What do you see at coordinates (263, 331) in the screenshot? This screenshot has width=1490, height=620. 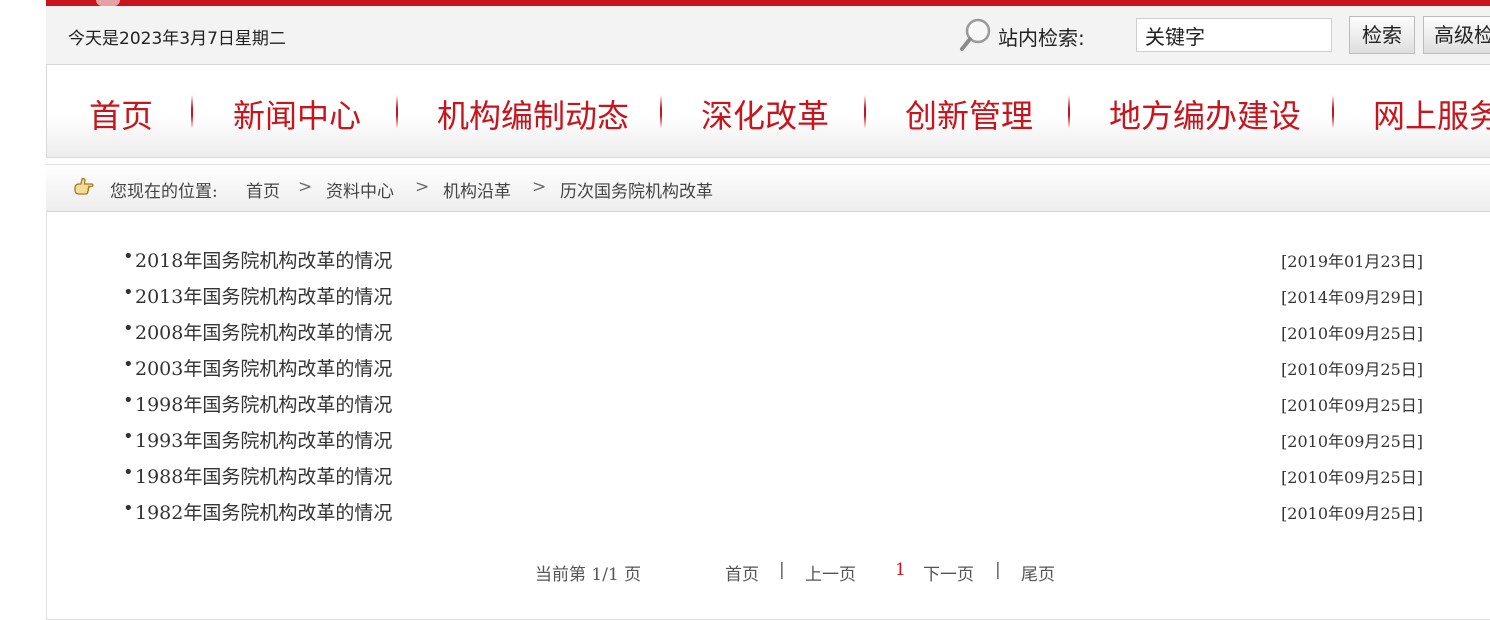 I see `article-link: 2008年国务院机构改革的情况` at bounding box center [263, 331].